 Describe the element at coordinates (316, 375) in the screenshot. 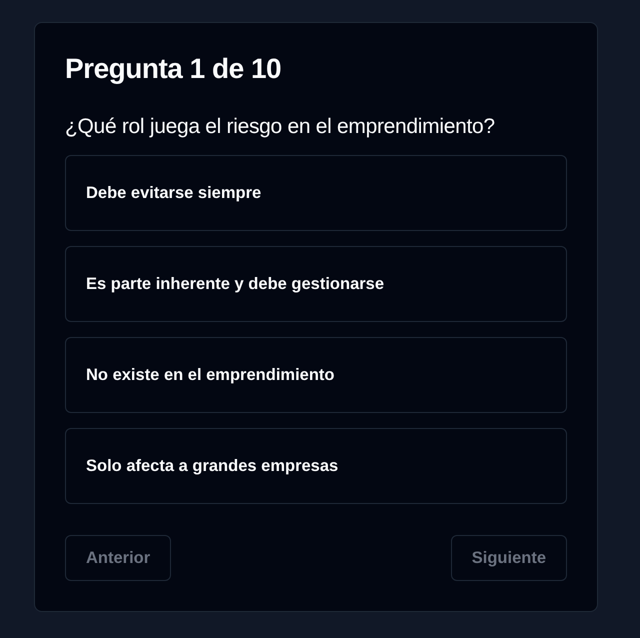

I see `answer-option: No existe en el emprendimiento` at that location.